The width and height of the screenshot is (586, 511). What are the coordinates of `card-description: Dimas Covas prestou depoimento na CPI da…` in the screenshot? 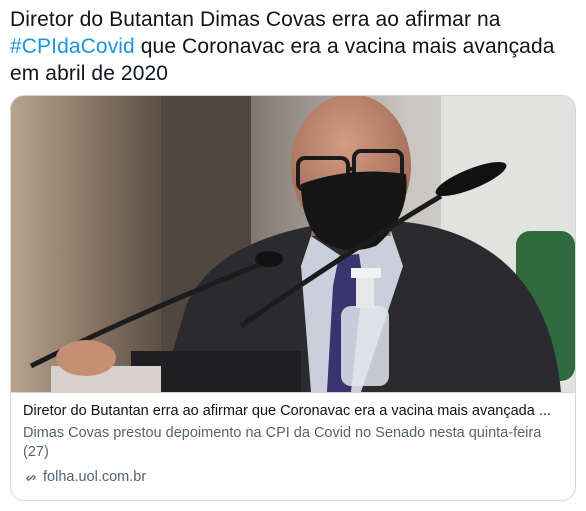 It's located at (282, 442).